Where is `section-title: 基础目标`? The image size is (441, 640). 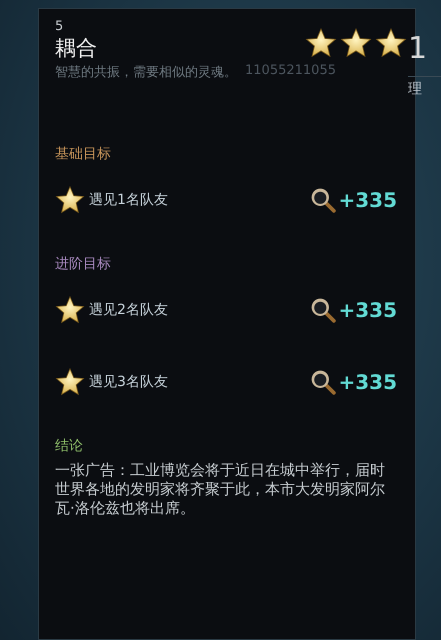 section-title: 基础目标 is located at coordinates (83, 154).